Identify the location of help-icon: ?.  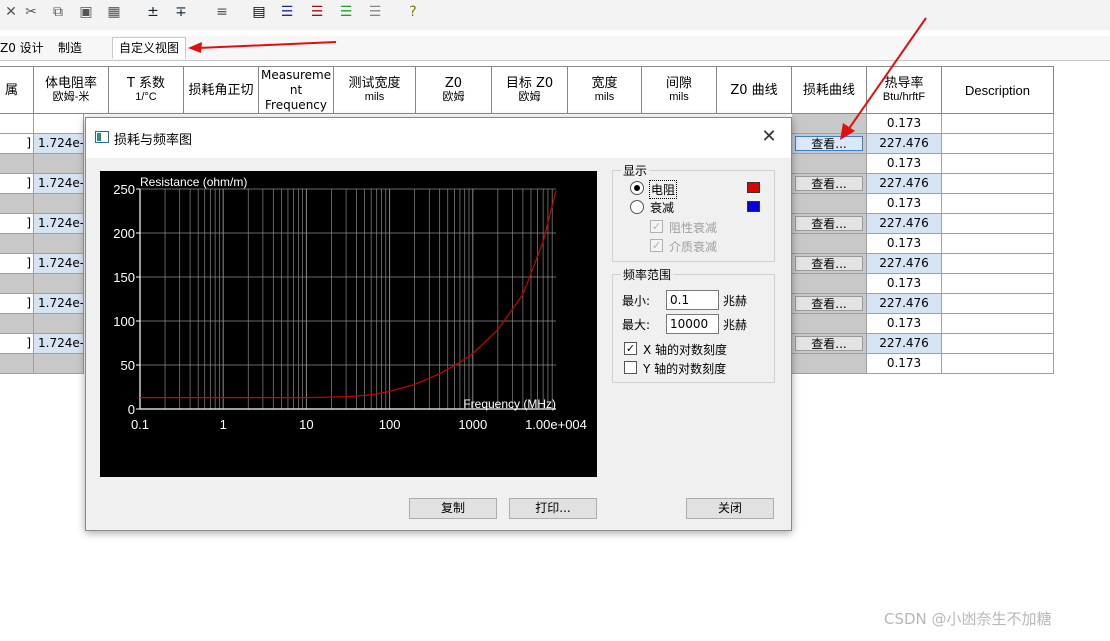
(413, 12).